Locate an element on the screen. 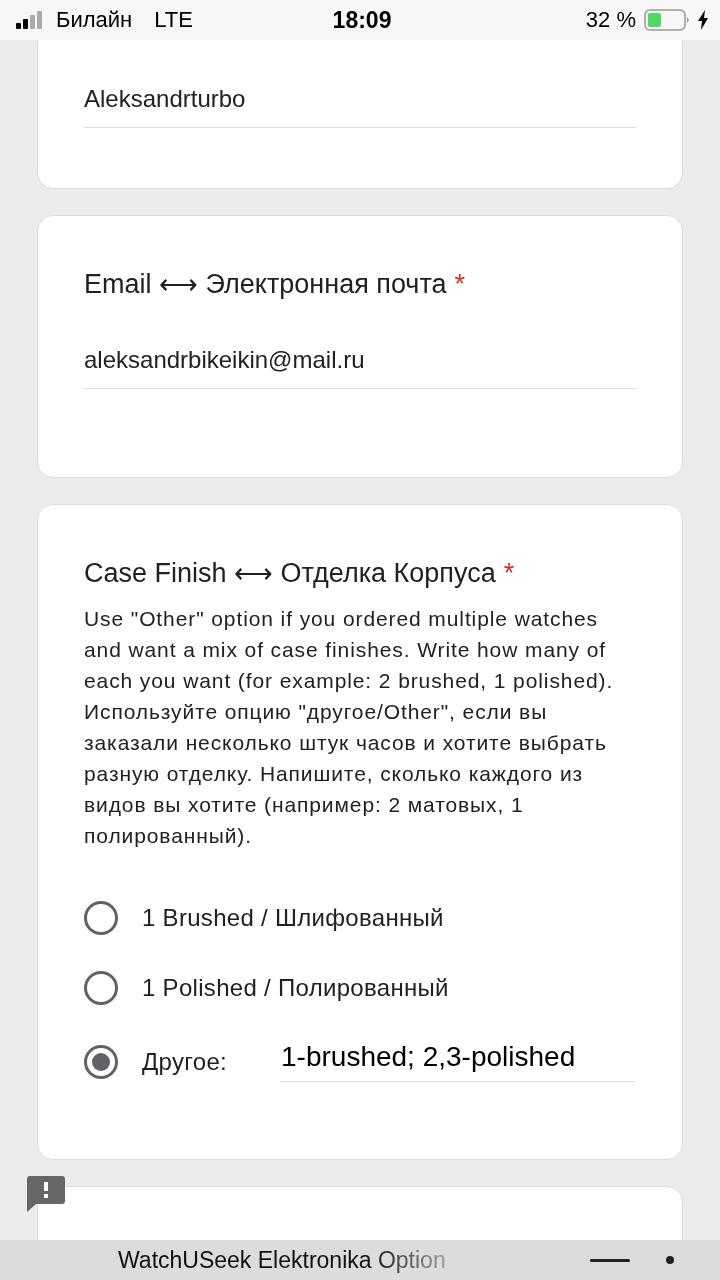 The width and height of the screenshot is (720, 1280). answer-field: aleksandrbikeikin@mail.ru is located at coordinates (360, 364).